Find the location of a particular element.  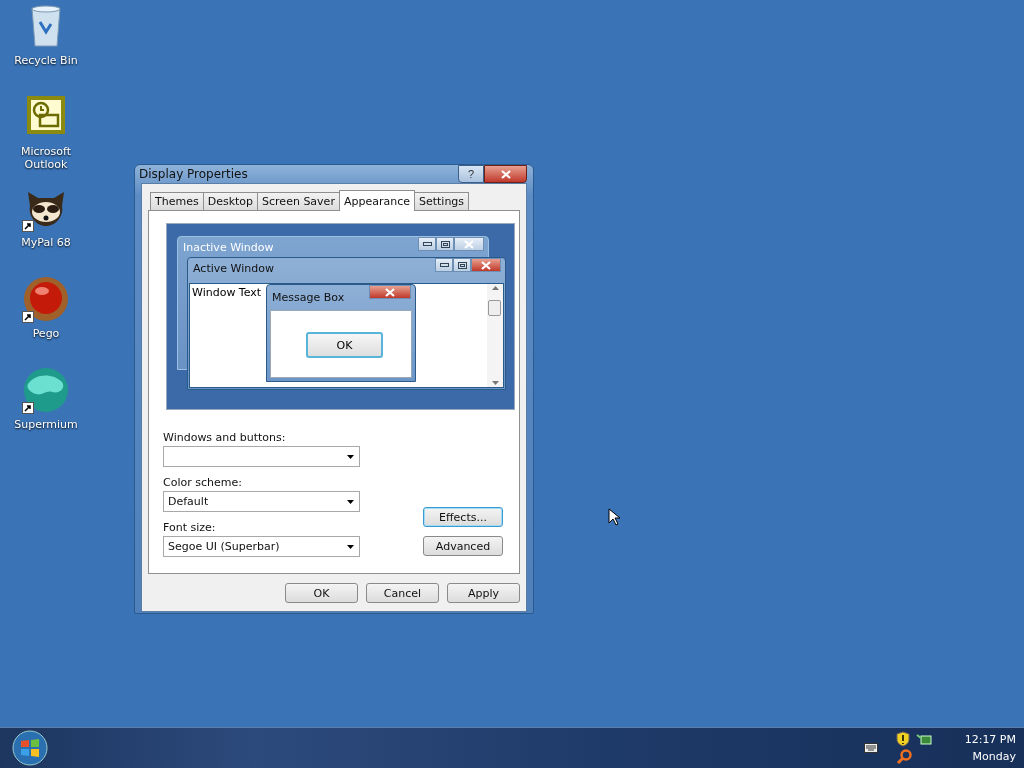

window-text: Window Text is located at coordinates (227, 292).